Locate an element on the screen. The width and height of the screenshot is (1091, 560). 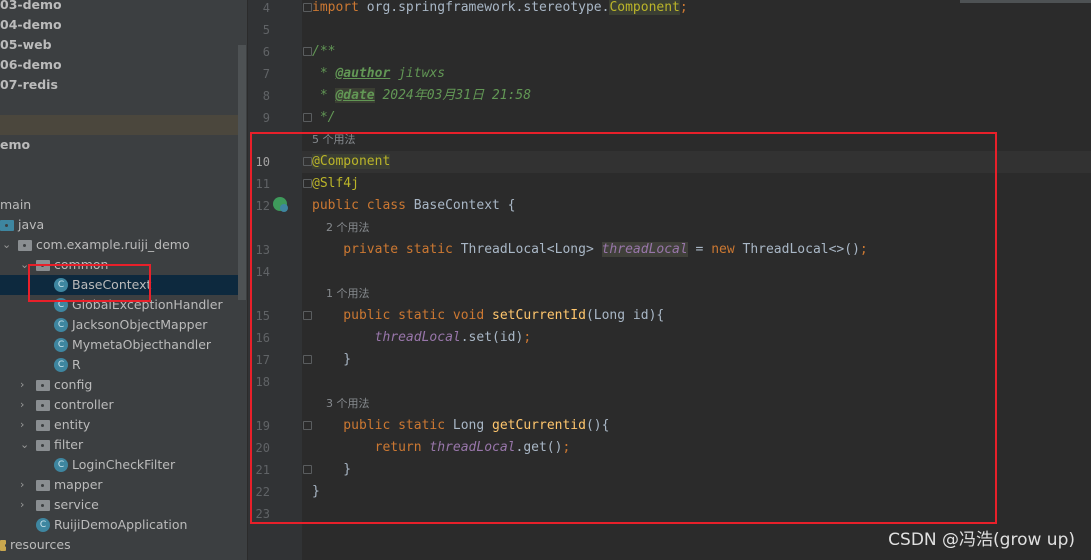
project-tree-scrollbar is located at coordinates (242, 172).